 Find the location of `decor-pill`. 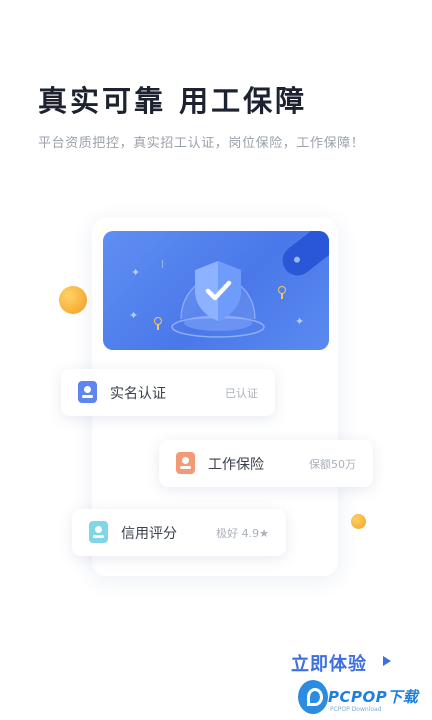

decor-pill is located at coordinates (302, 256).